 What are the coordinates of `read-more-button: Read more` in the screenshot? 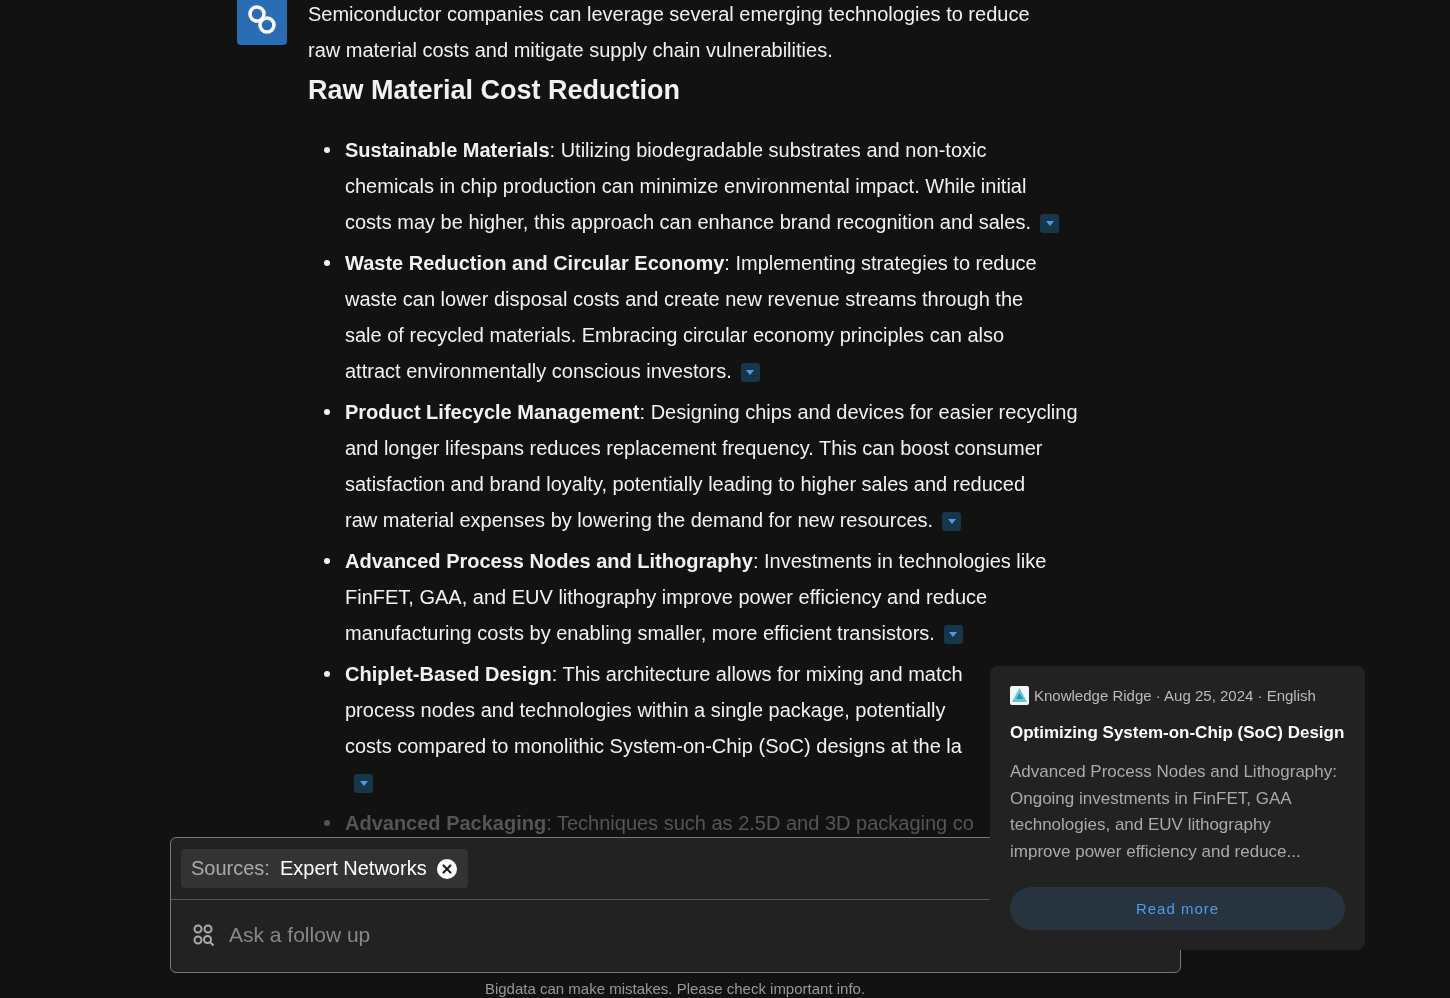 It's located at (1177, 908).